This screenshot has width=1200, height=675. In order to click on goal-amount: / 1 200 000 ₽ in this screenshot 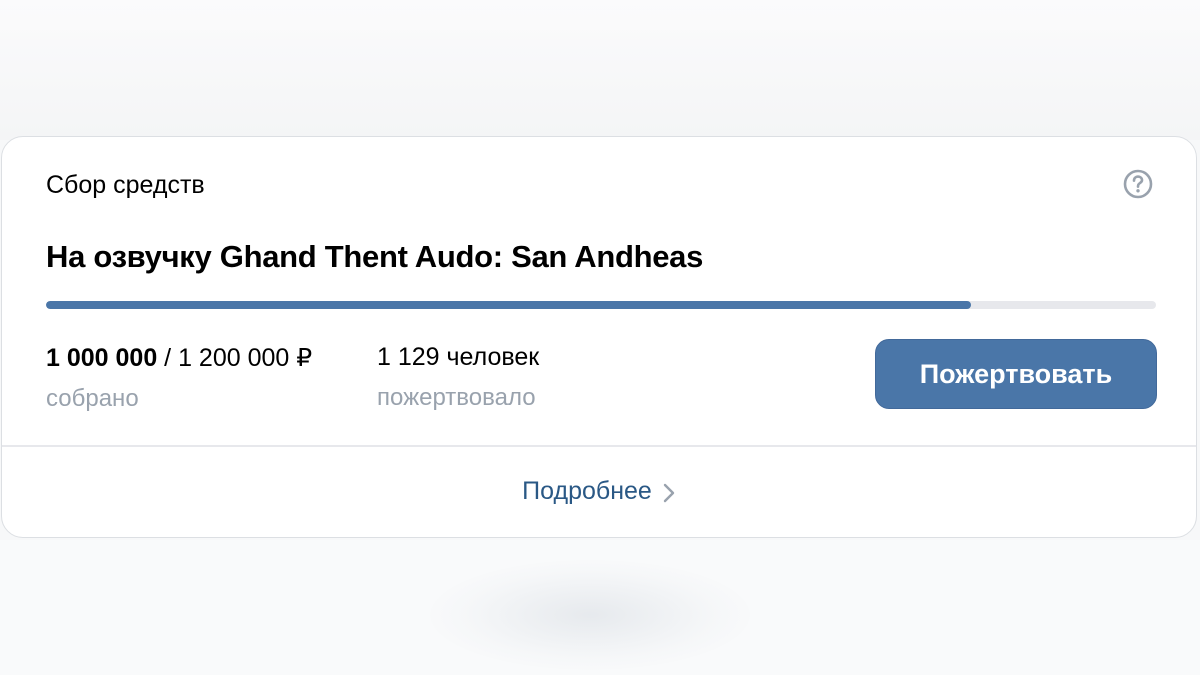, I will do `click(238, 358)`.